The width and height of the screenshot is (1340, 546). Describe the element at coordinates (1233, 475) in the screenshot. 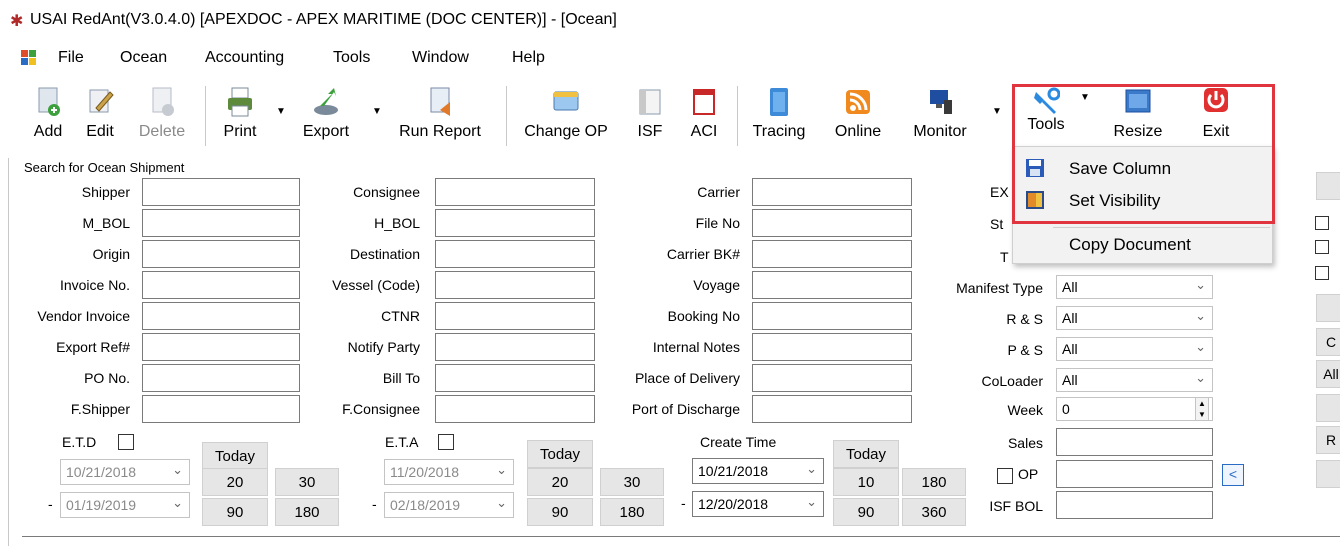

I see `op-select-button: <` at that location.